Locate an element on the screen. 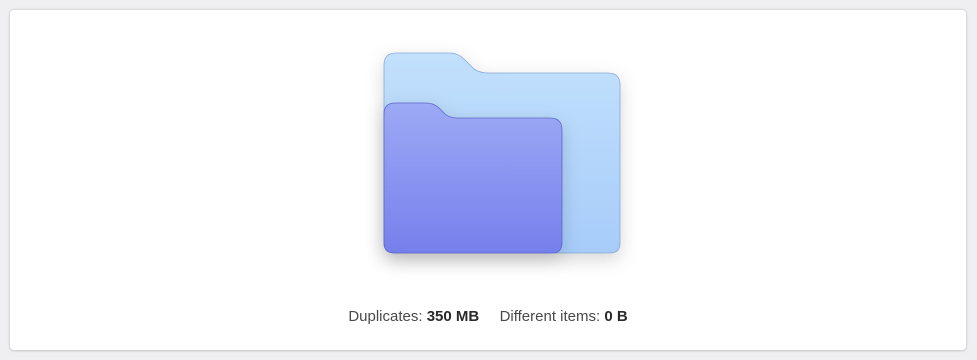 The height and width of the screenshot is (360, 977). duplicates-size: 350 MB is located at coordinates (453, 316).